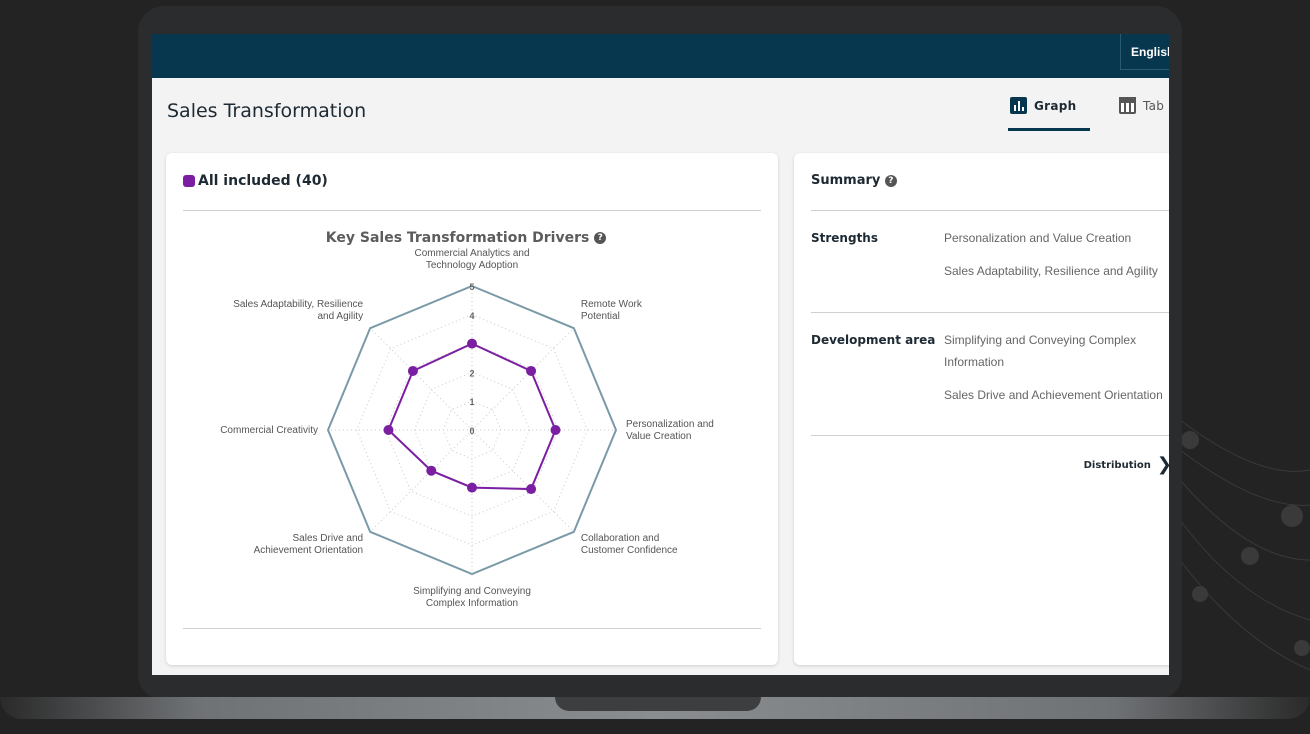 This screenshot has width=1310, height=734. What do you see at coordinates (1049, 129) in the screenshot?
I see `active-tab-indicator` at bounding box center [1049, 129].